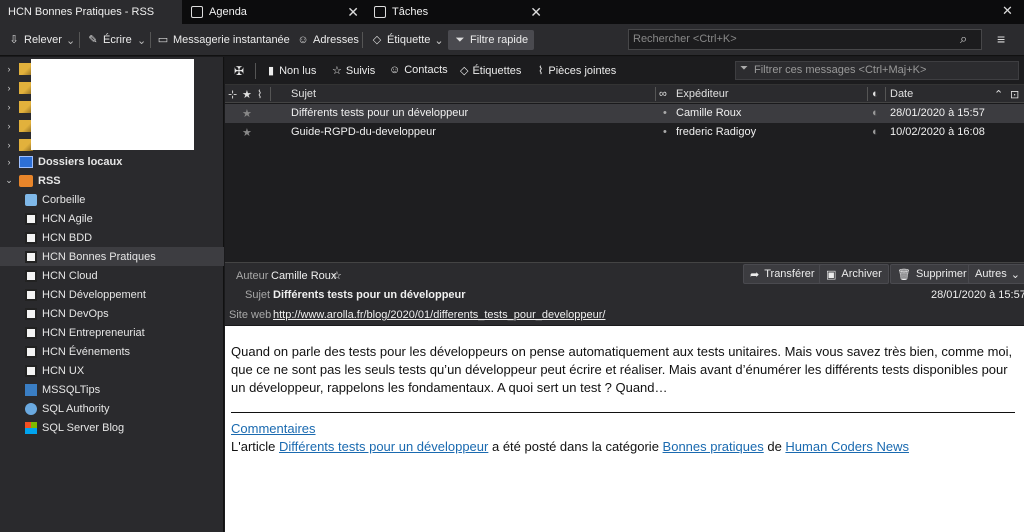 The width and height of the screenshot is (1024, 532). What do you see at coordinates (831, 274) in the screenshot?
I see `archive-icon: ▣` at bounding box center [831, 274].